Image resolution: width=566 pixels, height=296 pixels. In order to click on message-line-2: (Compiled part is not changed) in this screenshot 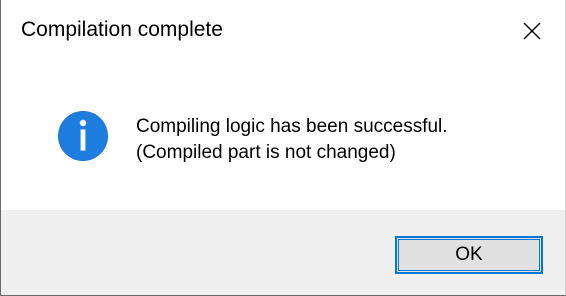, I will do `click(266, 152)`.